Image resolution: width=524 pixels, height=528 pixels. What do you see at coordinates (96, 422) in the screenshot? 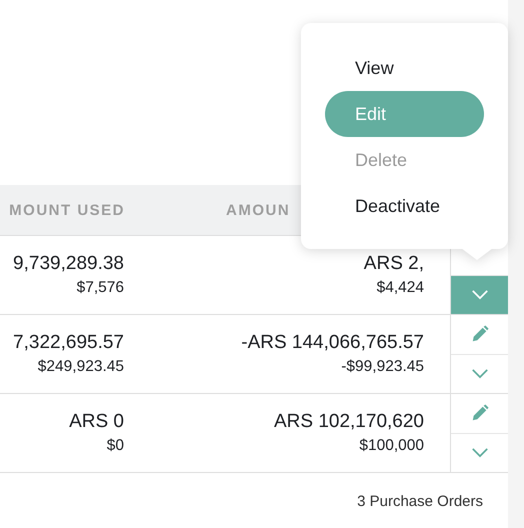
I see `amount-text: ARS 0` at bounding box center [96, 422].